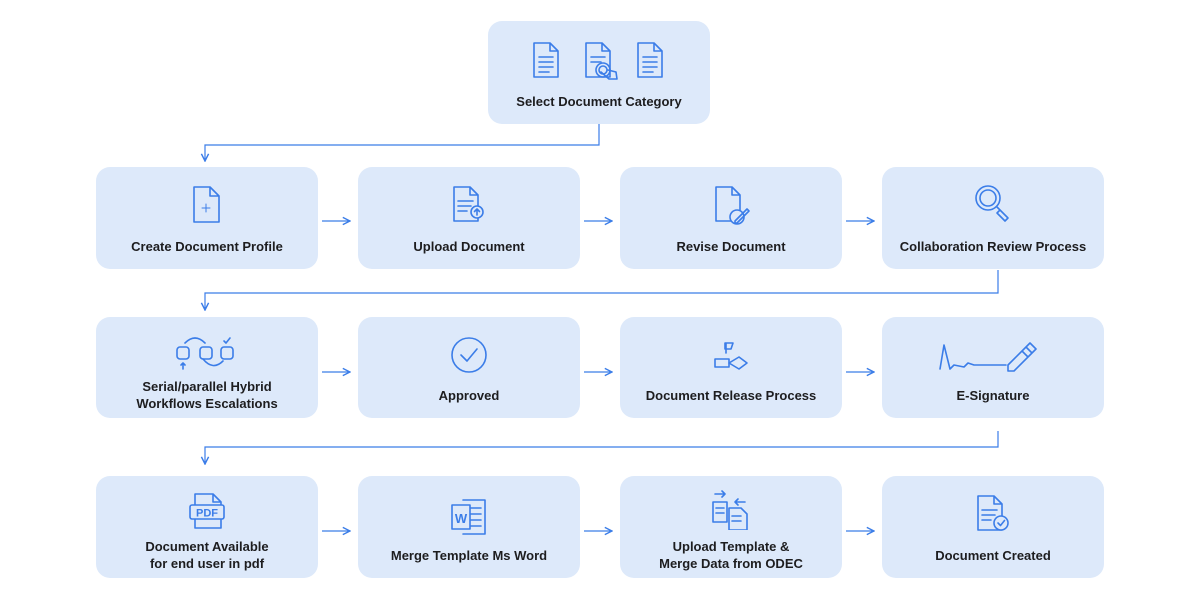 Image resolution: width=1200 pixels, height=600 pixels. I want to click on step-revise-document: Revise Document, so click(731, 218).